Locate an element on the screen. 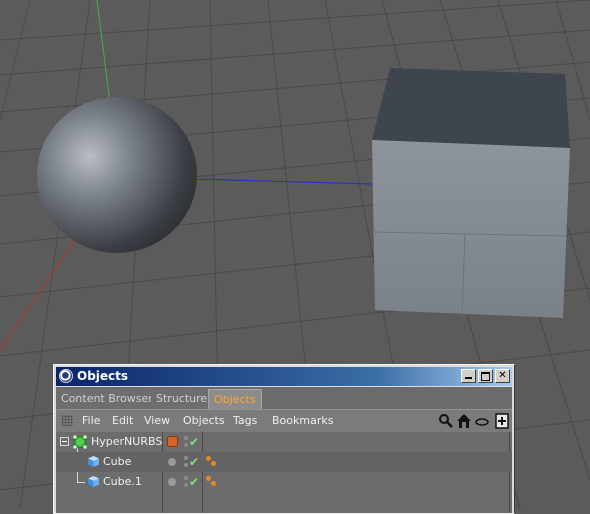 This screenshot has width=590, height=514. tab-structure: Structure is located at coordinates (182, 399).